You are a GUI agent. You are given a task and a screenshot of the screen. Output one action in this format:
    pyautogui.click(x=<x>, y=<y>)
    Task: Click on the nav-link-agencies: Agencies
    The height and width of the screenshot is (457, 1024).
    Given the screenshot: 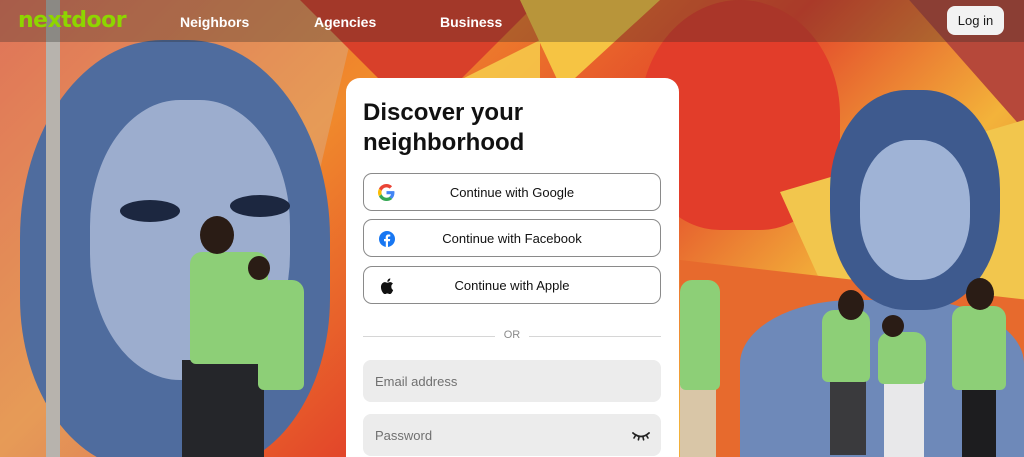 What is the action you would take?
    pyautogui.click(x=345, y=22)
    